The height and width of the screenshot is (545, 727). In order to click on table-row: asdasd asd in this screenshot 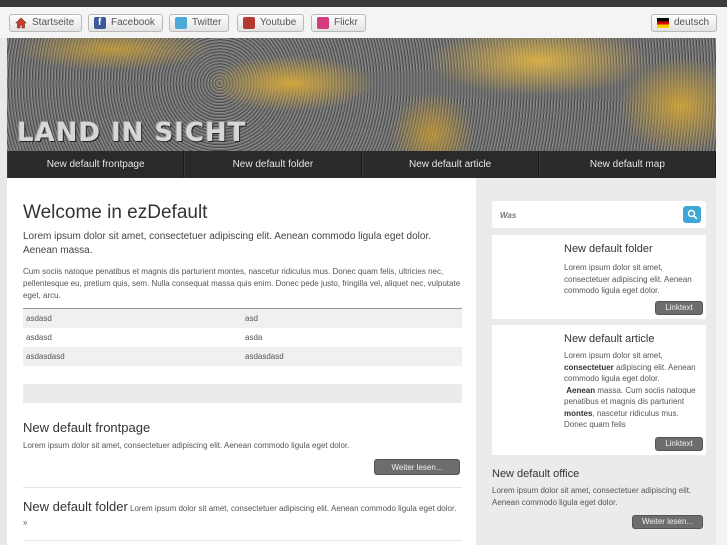, I will do `click(242, 318)`.